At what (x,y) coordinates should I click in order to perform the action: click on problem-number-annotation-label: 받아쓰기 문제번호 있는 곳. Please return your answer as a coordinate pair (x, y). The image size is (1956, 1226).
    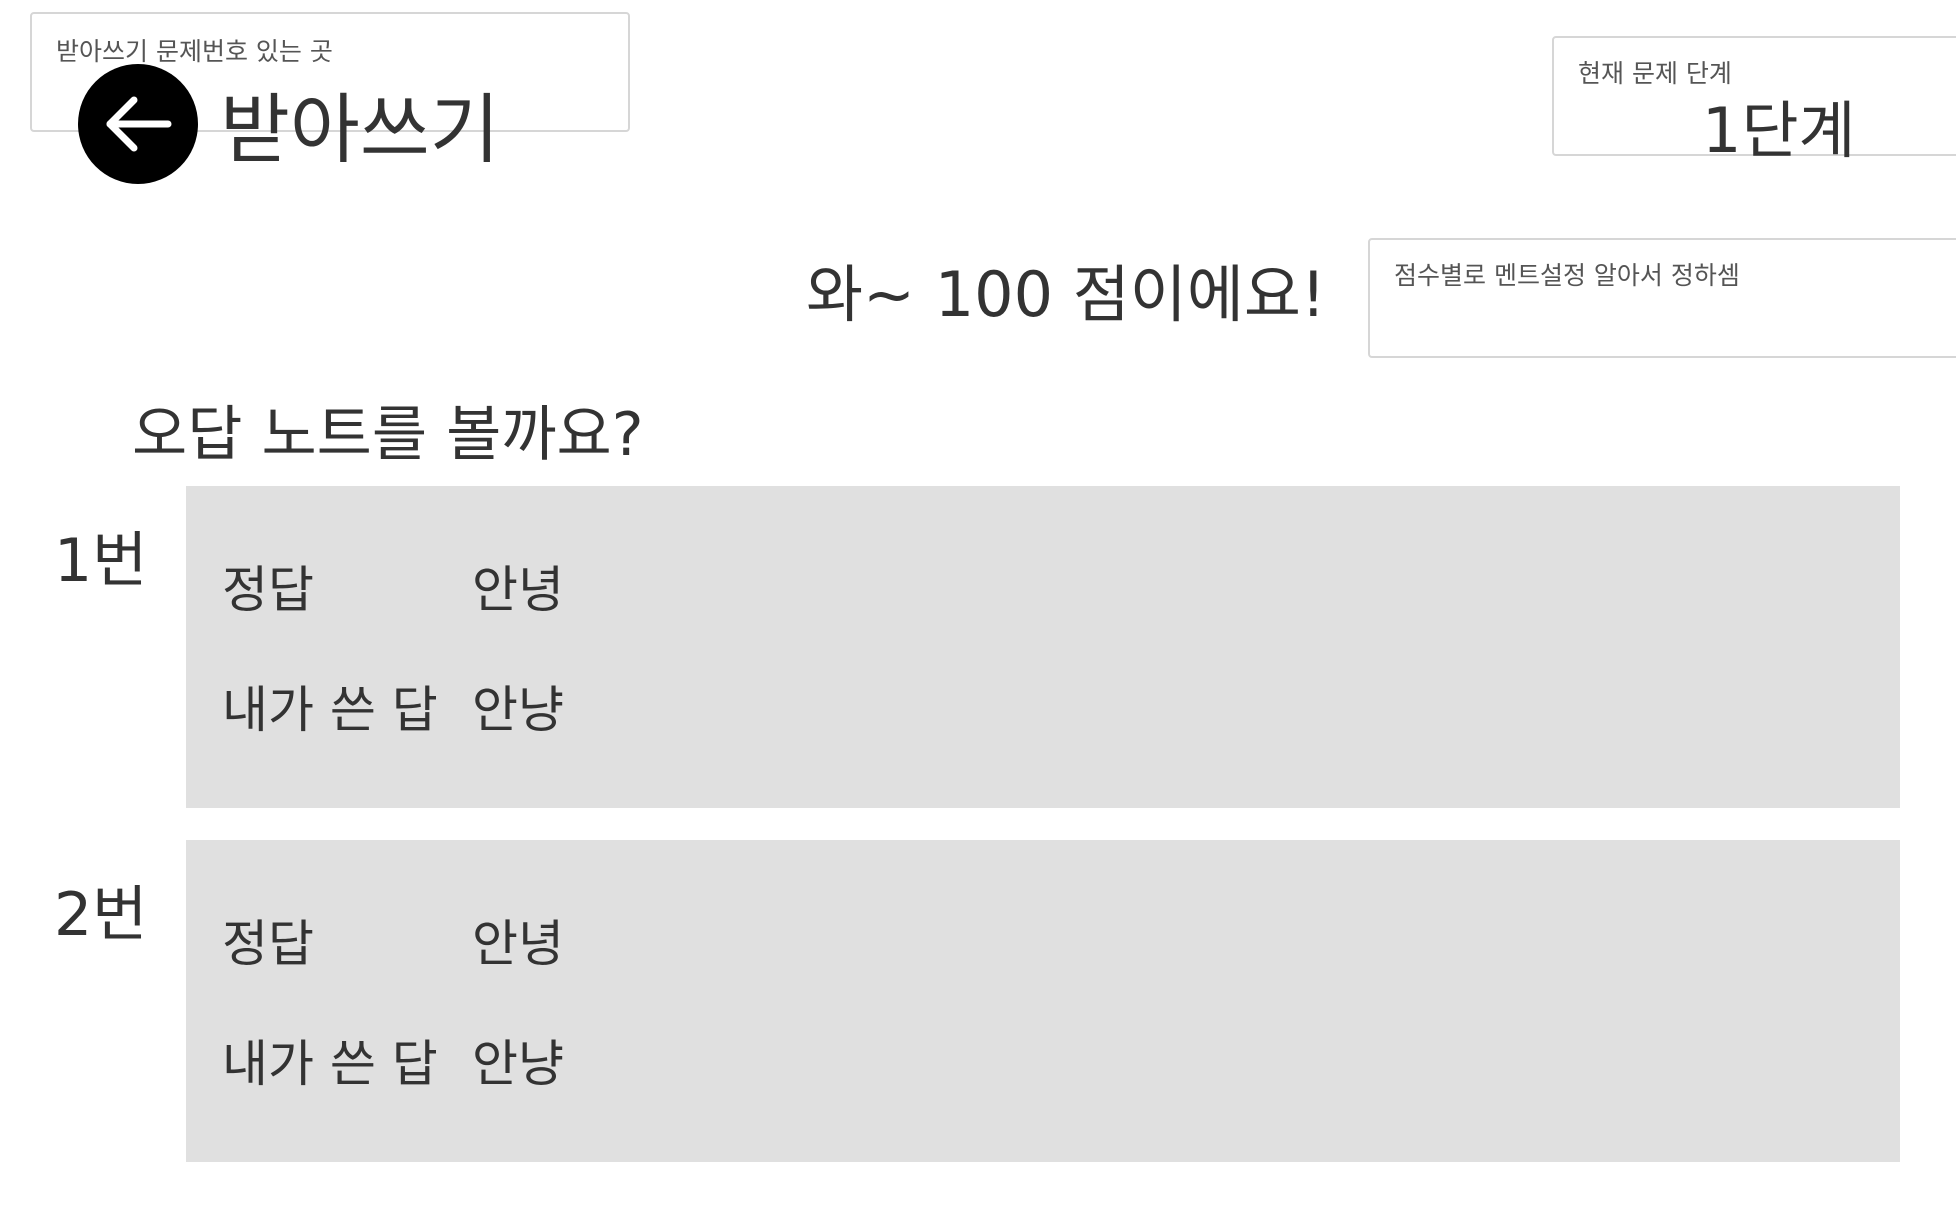
    Looking at the image, I should click on (194, 51).